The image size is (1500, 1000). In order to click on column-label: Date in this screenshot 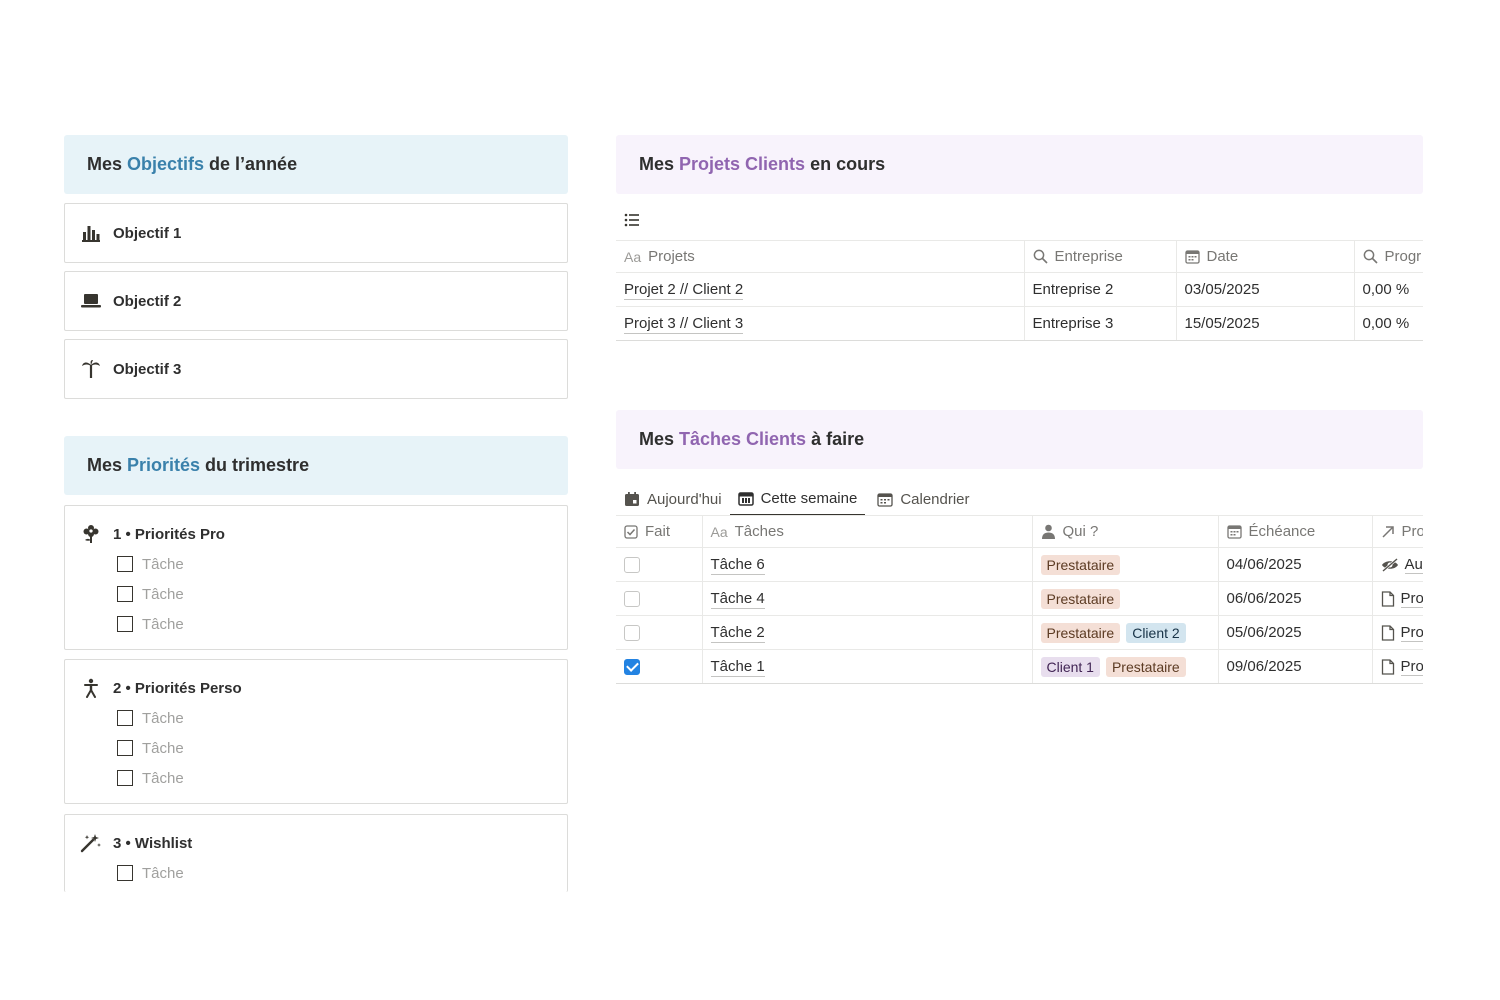, I will do `click(1222, 256)`.